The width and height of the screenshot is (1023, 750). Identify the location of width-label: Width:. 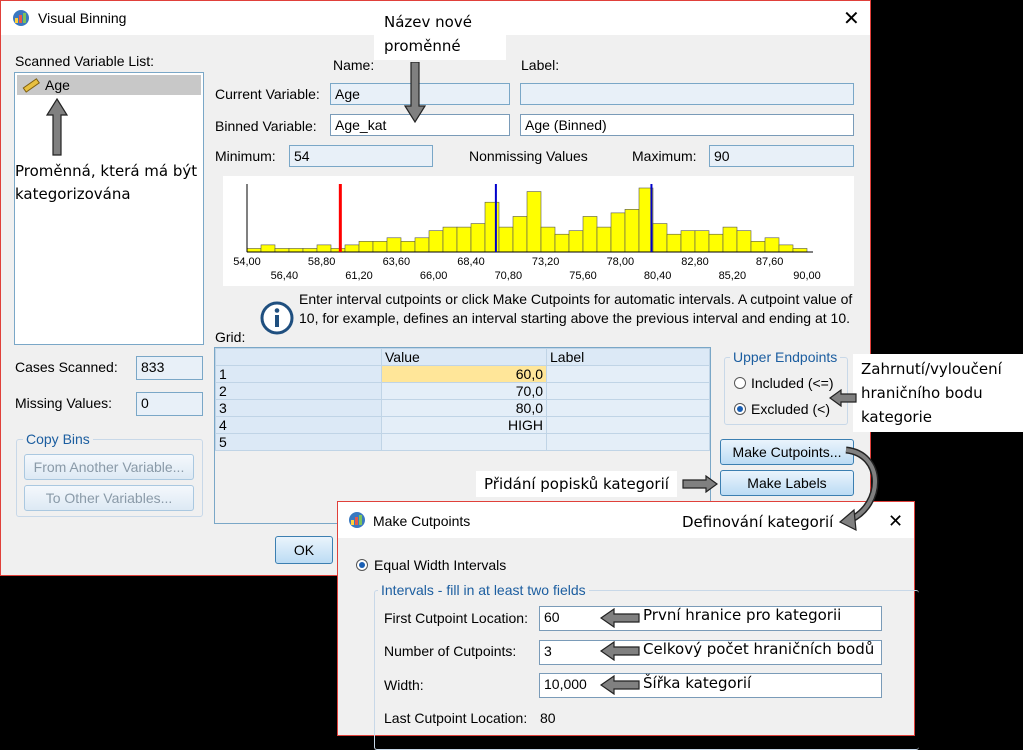
(404, 685).